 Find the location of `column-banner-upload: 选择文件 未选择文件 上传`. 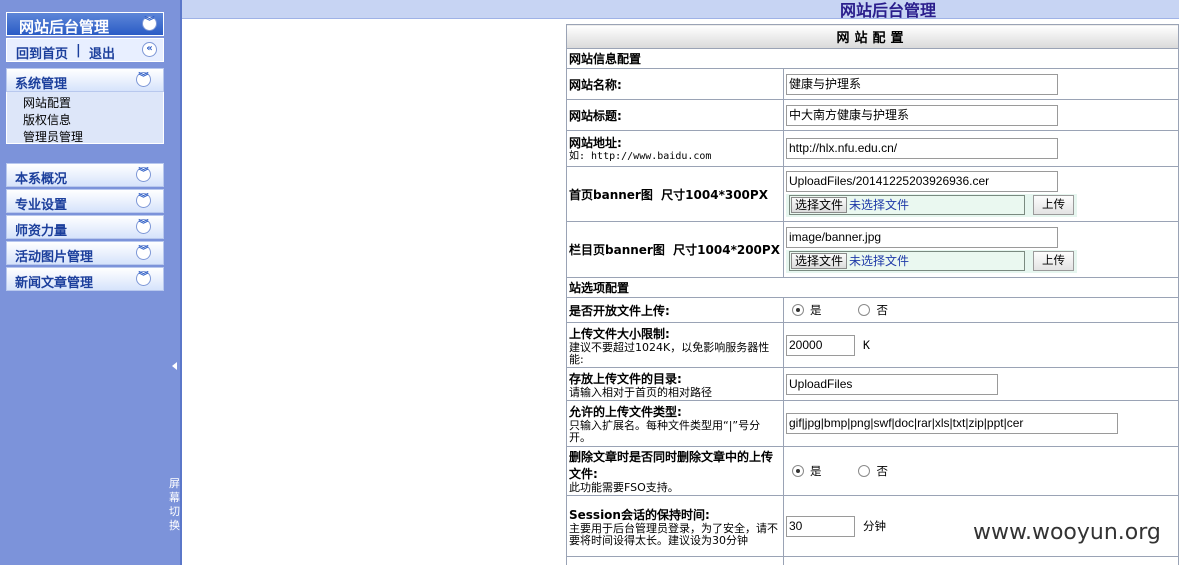

column-banner-upload: 选择文件 未选择文件 上传 is located at coordinates (931, 261).